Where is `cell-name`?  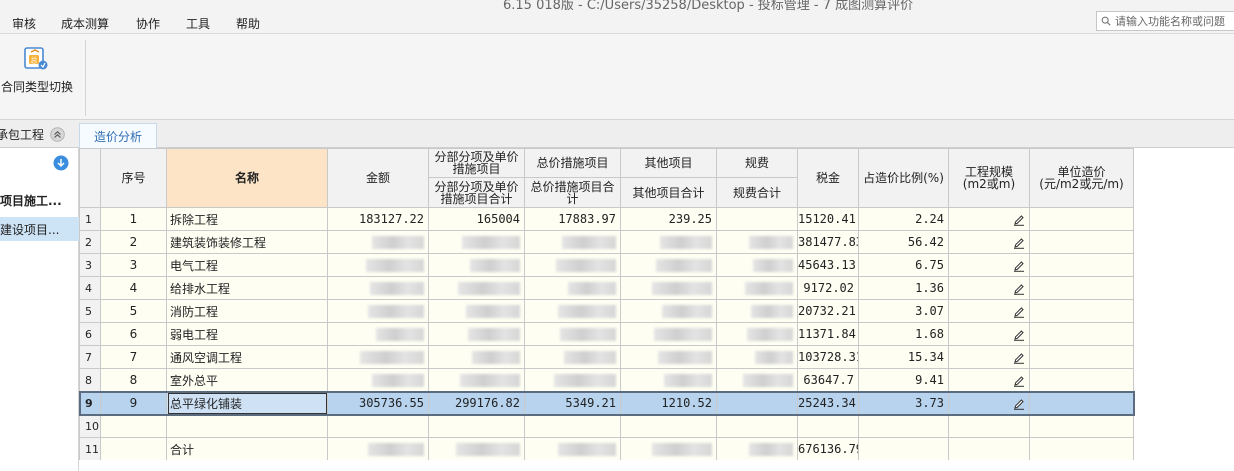
cell-name is located at coordinates (247, 426).